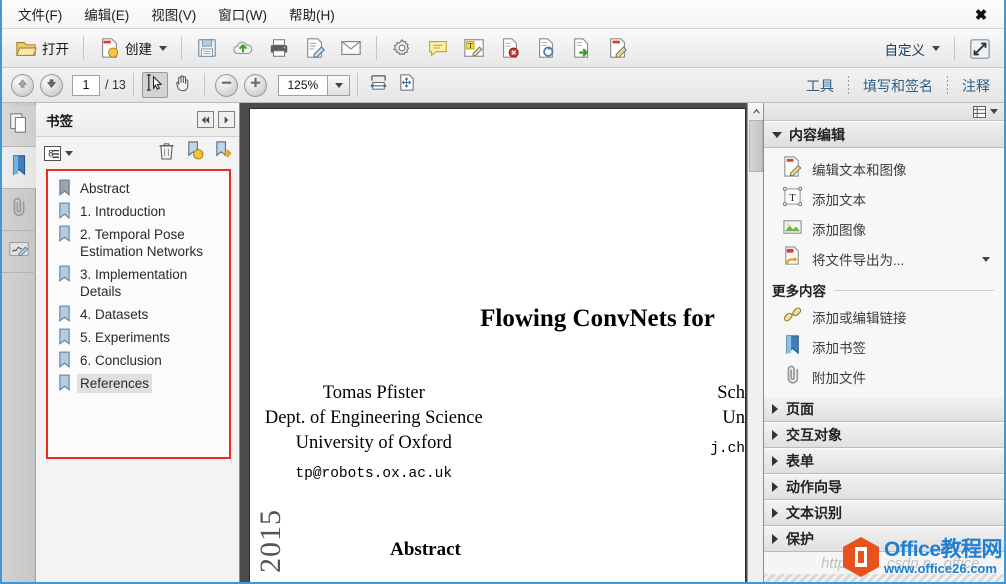 The image size is (1006, 584). What do you see at coordinates (792, 317) in the screenshot?
I see `link-icon` at bounding box center [792, 317].